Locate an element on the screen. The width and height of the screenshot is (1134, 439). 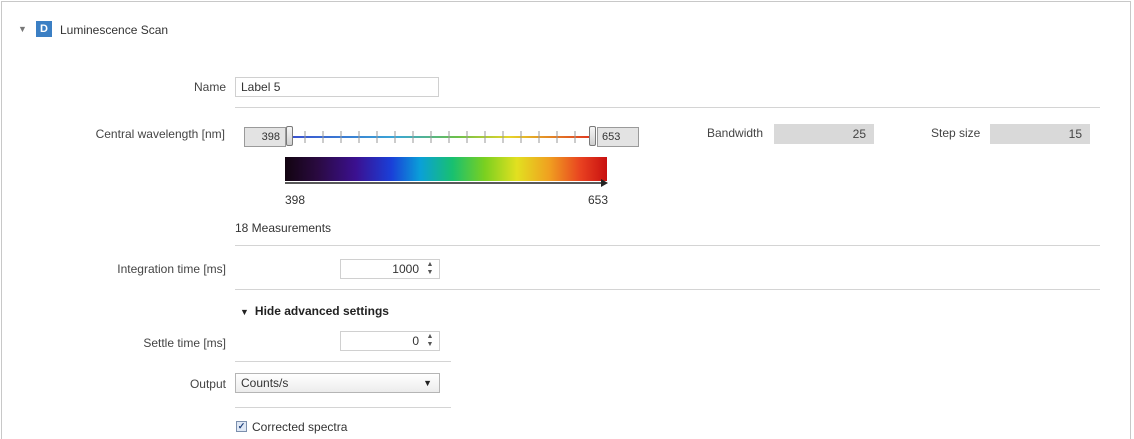
integration-time-label: Integration time [ms] is located at coordinates (171, 269).